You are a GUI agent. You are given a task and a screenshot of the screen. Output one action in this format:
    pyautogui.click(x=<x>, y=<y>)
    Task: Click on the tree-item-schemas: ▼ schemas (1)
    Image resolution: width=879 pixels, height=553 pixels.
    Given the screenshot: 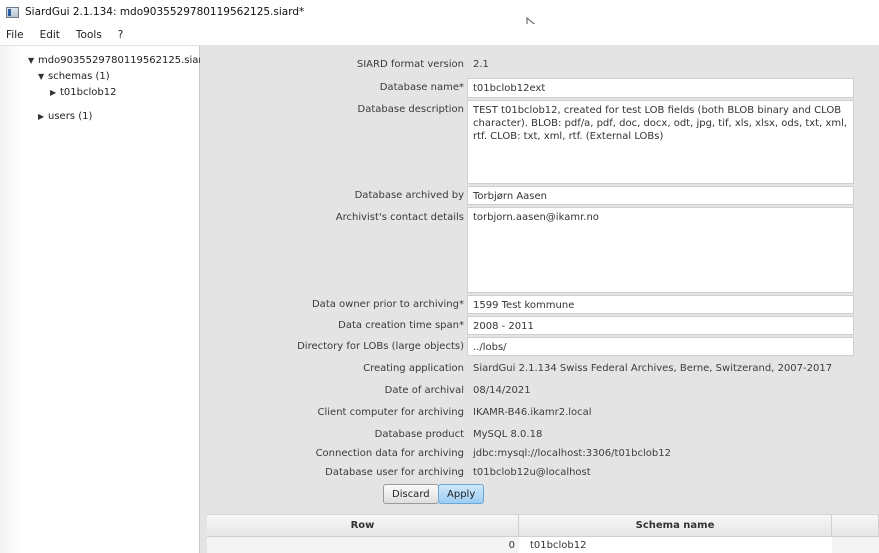 What is the action you would take?
    pyautogui.click(x=74, y=76)
    